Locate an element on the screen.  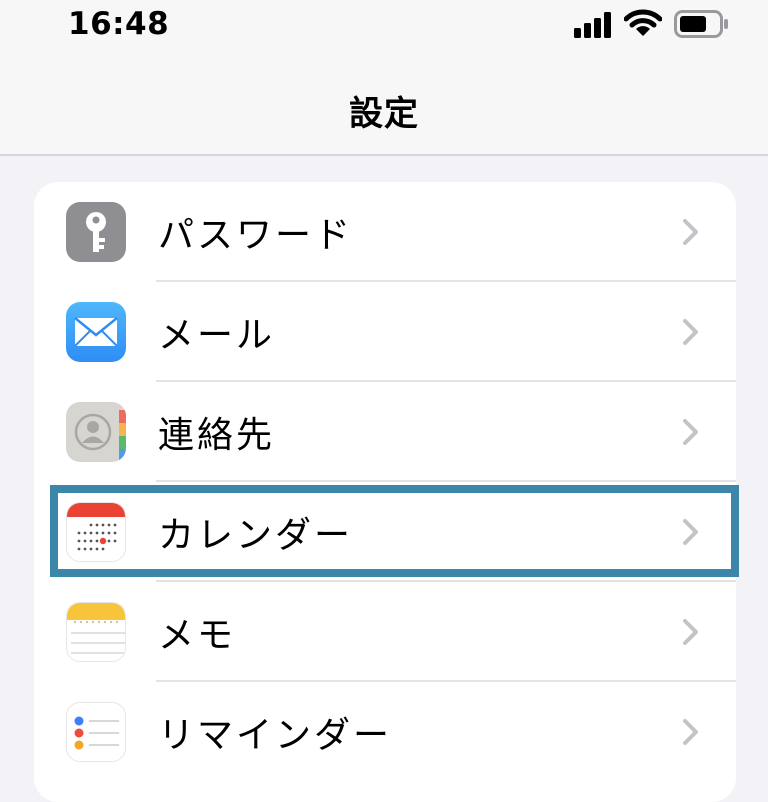
settings-item-reminders: リマインダー is located at coordinates (385, 732).